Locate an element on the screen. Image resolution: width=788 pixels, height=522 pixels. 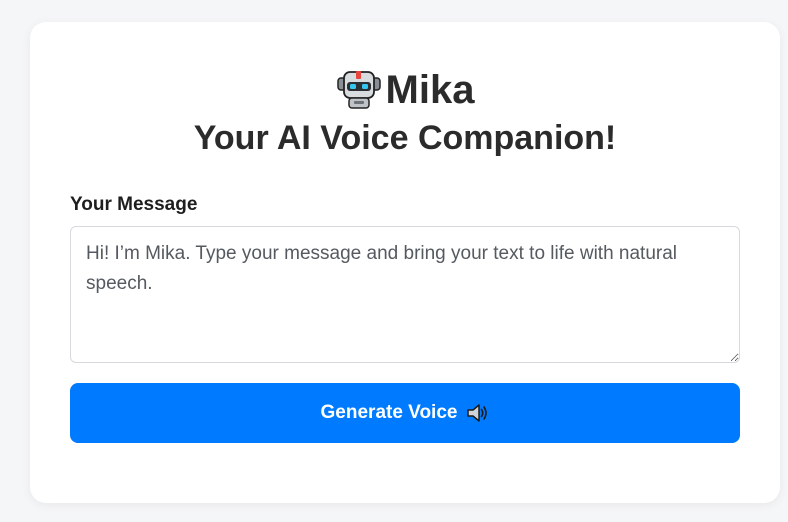
robot-icon is located at coordinates (359, 90).